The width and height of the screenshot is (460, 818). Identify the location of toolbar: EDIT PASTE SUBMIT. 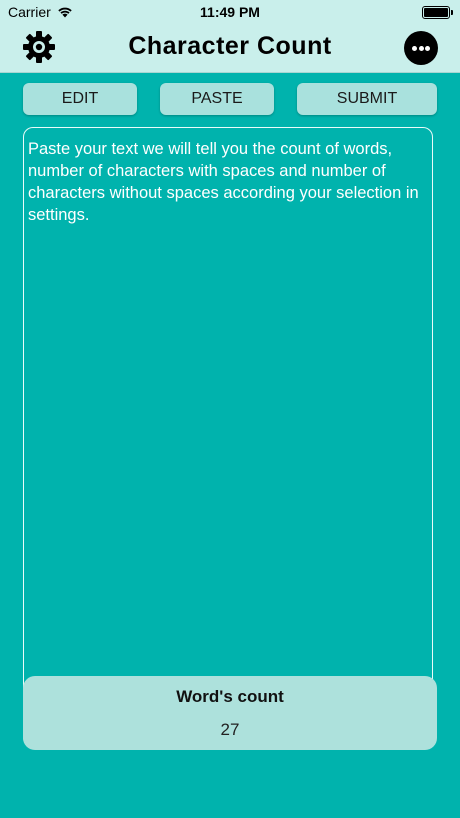
(230, 99).